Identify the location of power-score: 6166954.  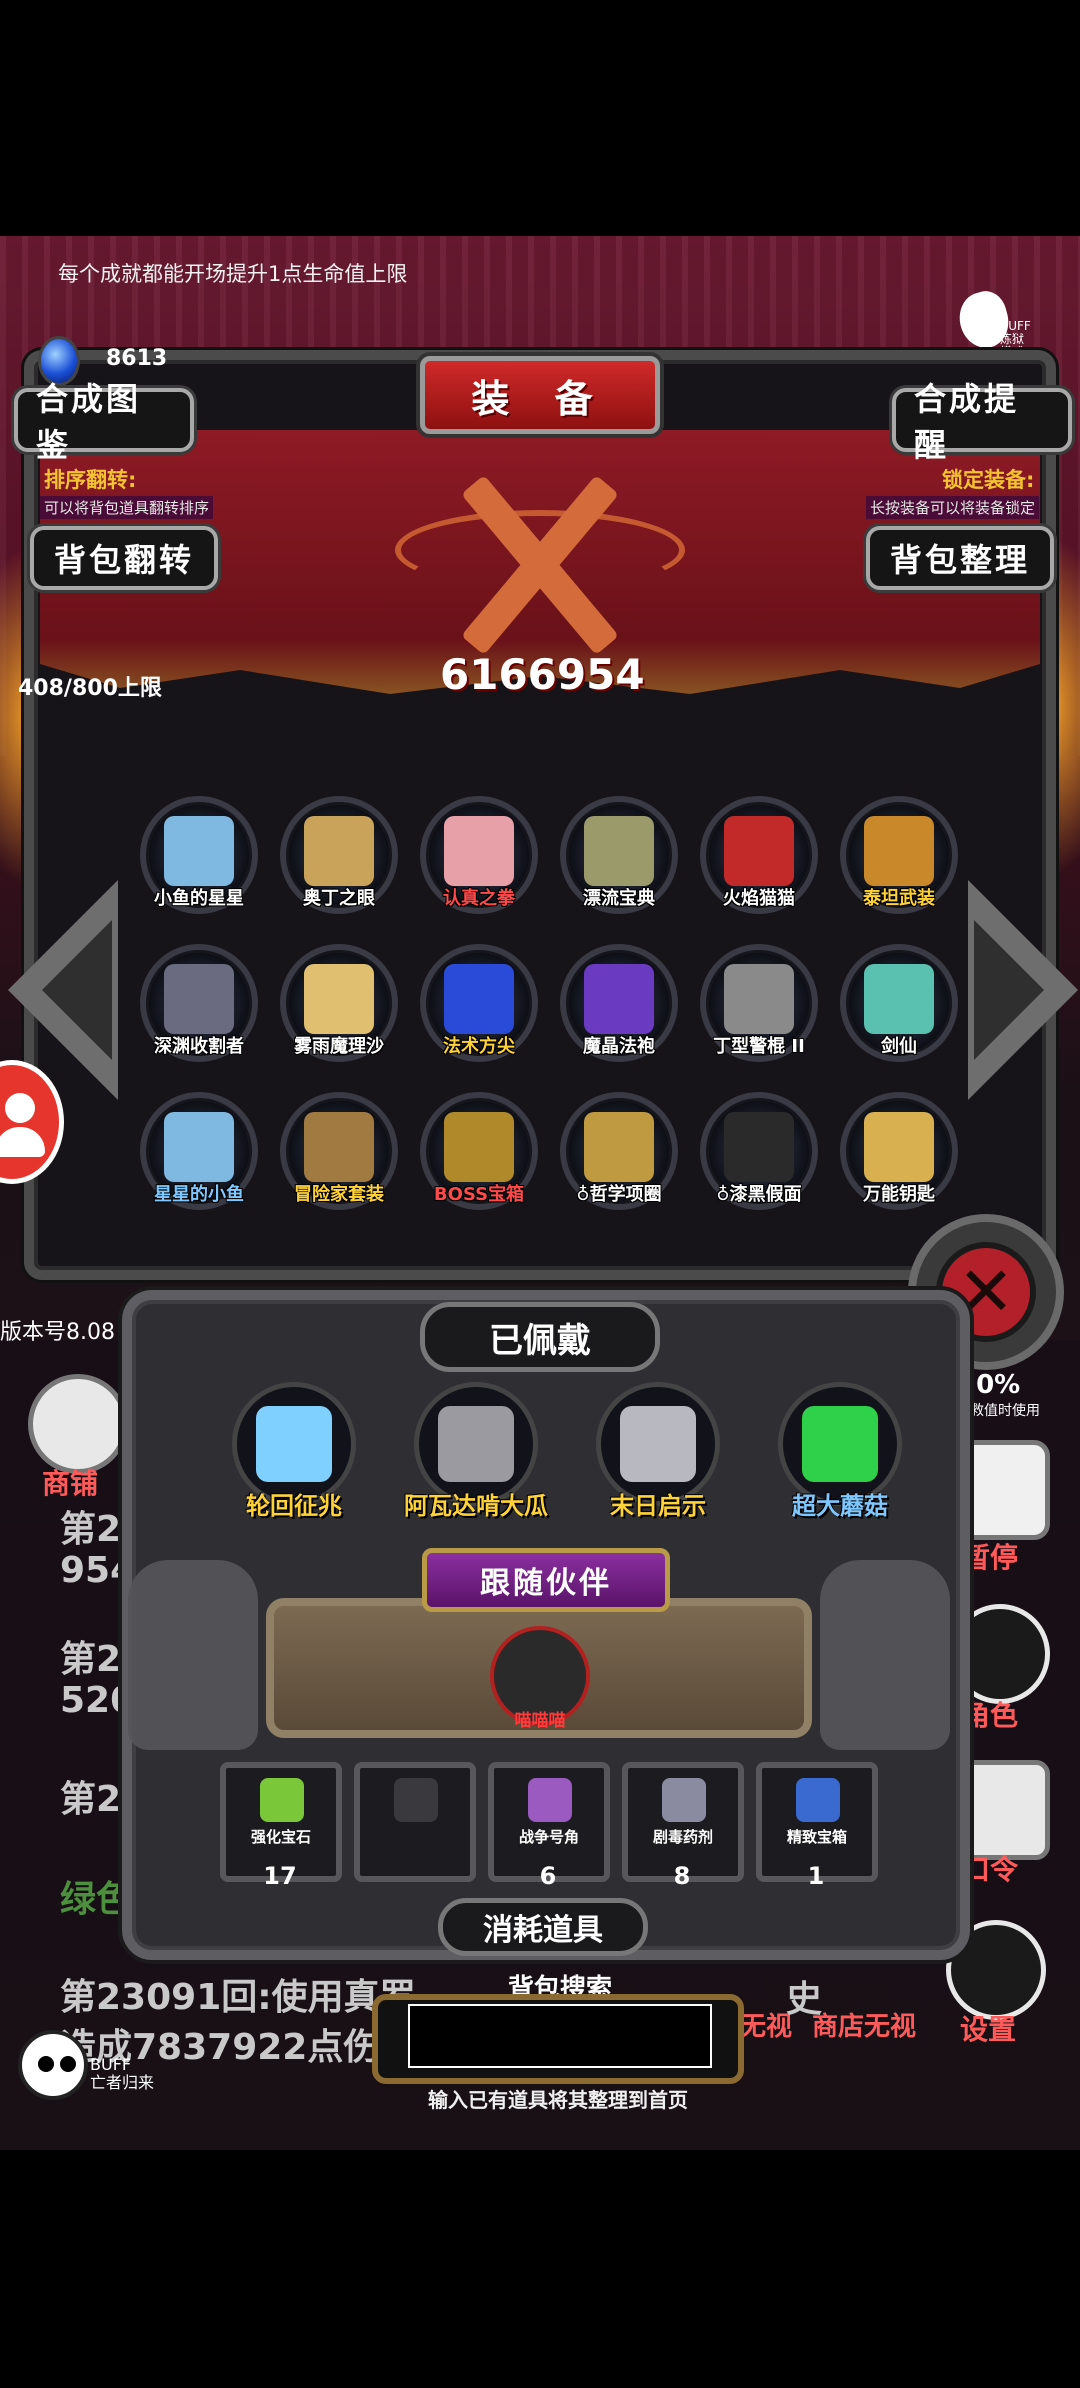
(542, 674).